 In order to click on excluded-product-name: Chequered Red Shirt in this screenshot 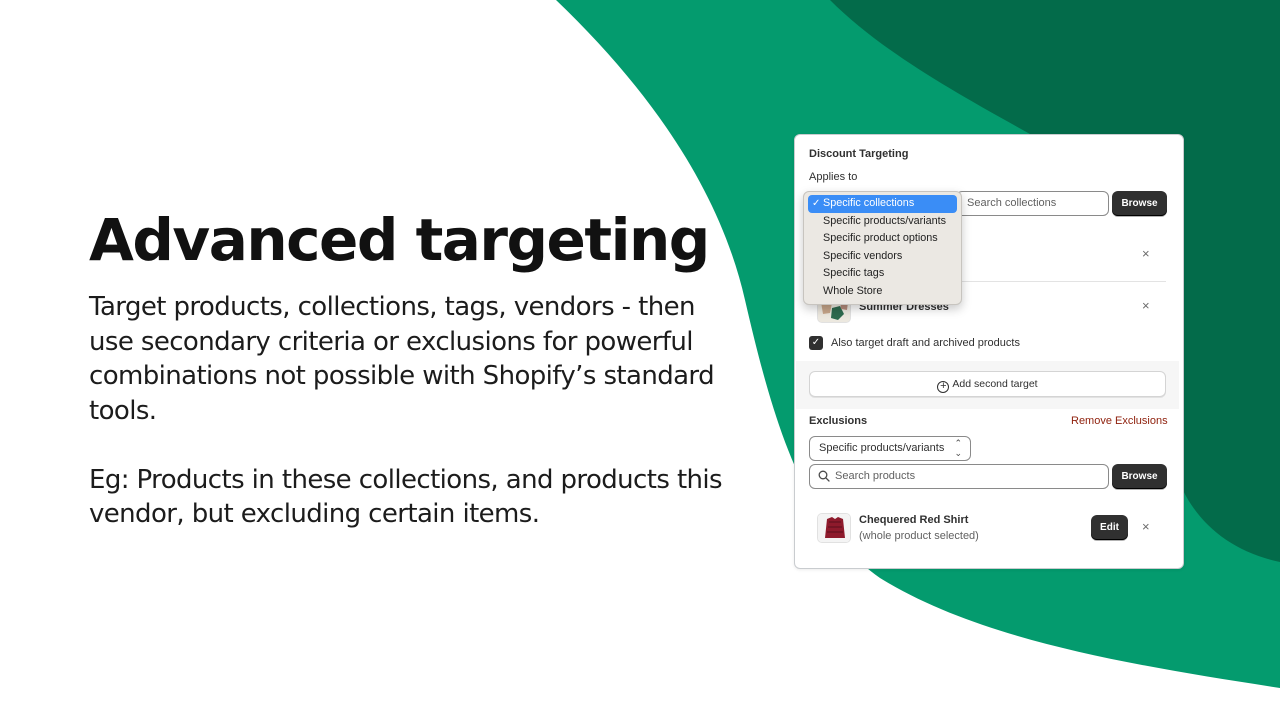, I will do `click(914, 520)`.